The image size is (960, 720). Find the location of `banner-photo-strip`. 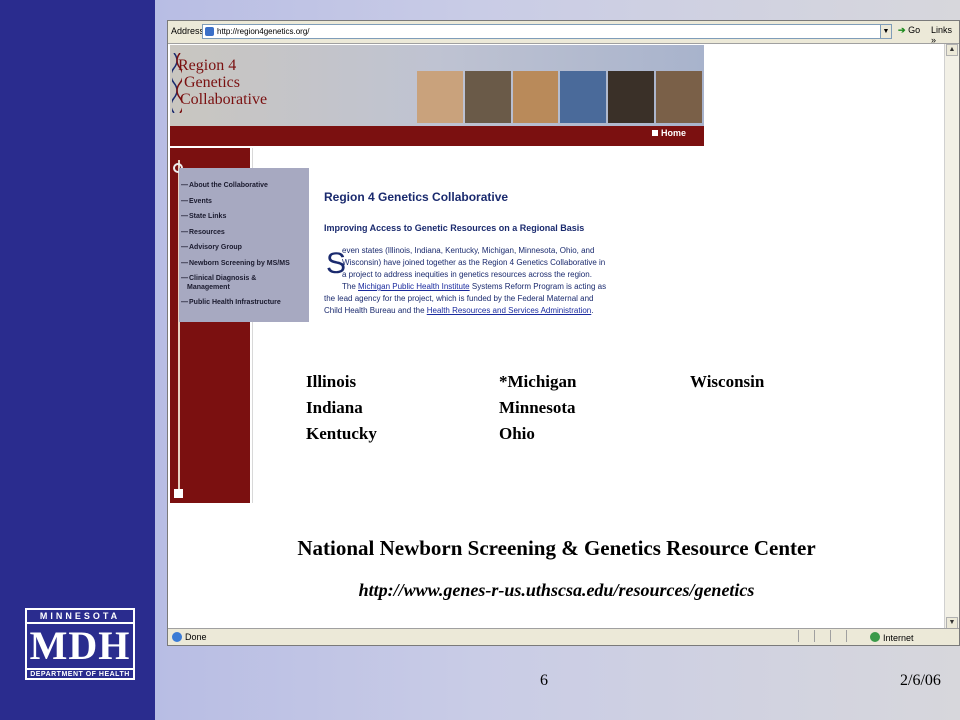

banner-photo-strip is located at coordinates (559, 97).